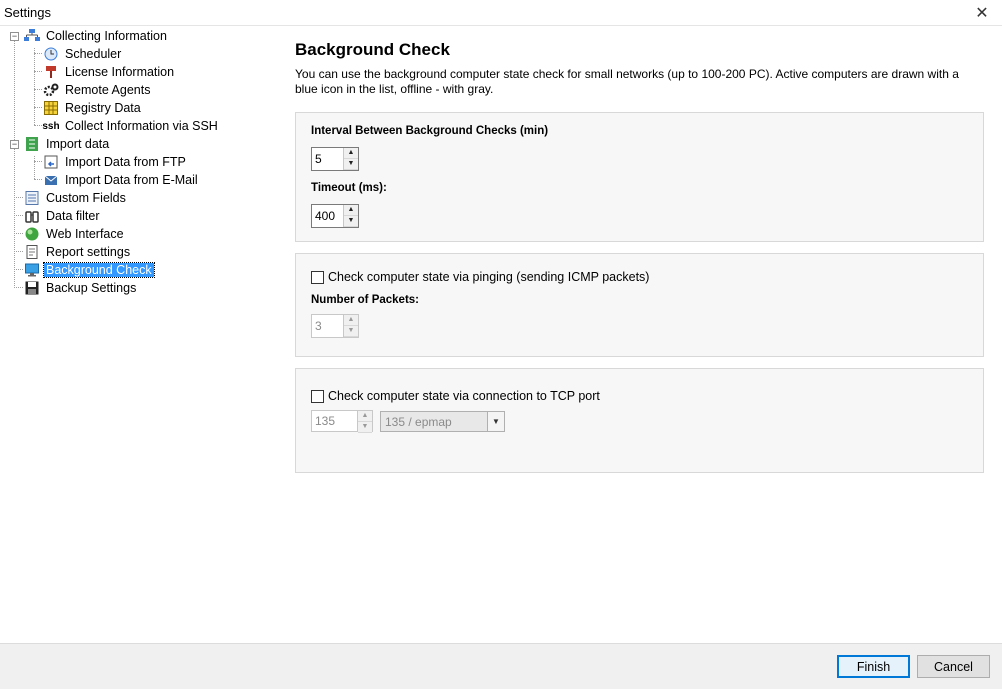 Image resolution: width=1002 pixels, height=689 pixels. I want to click on tree-item-registry-data: Registry Data, so click(92, 108).